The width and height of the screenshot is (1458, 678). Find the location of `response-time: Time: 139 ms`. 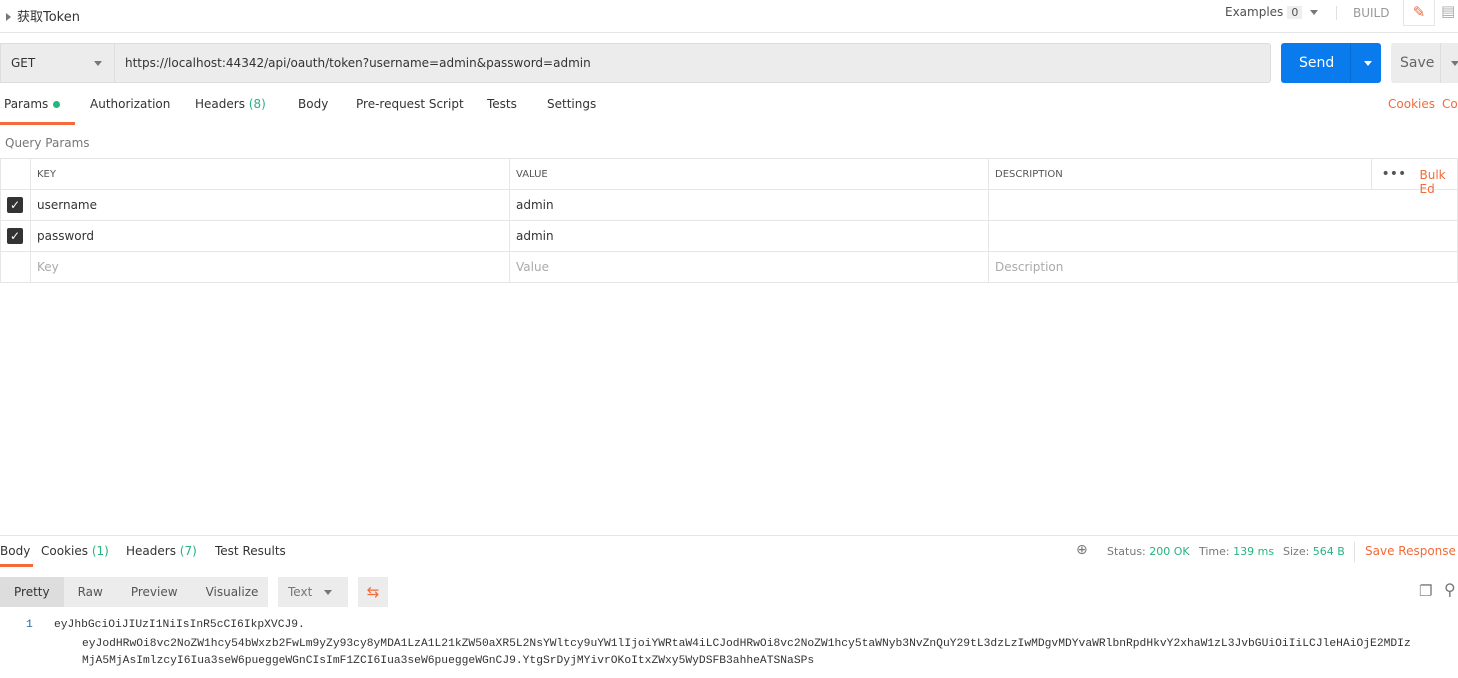

response-time: Time: 139 ms is located at coordinates (1236, 551).